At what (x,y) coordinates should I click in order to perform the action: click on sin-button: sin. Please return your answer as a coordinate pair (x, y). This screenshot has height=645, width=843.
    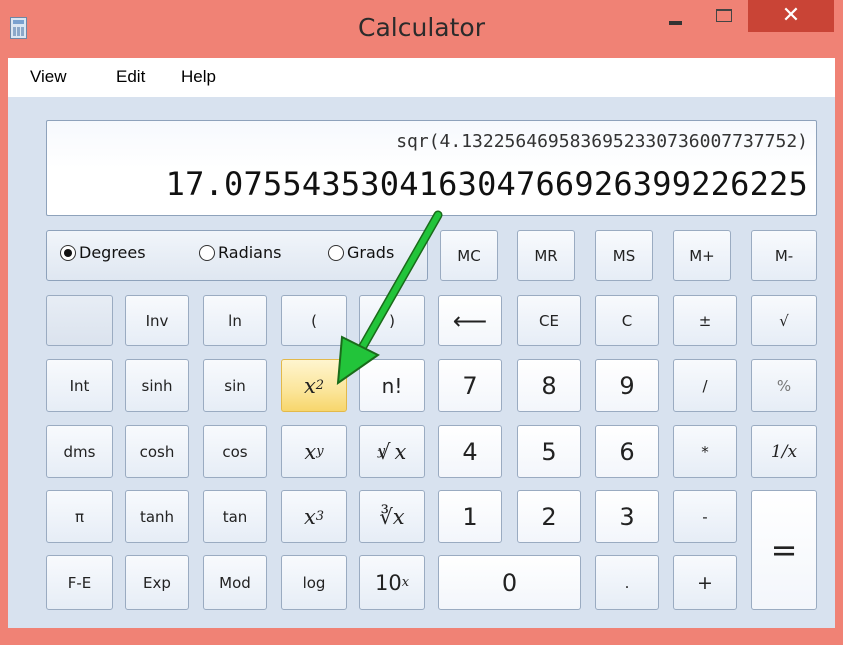
    Looking at the image, I should click on (235, 385).